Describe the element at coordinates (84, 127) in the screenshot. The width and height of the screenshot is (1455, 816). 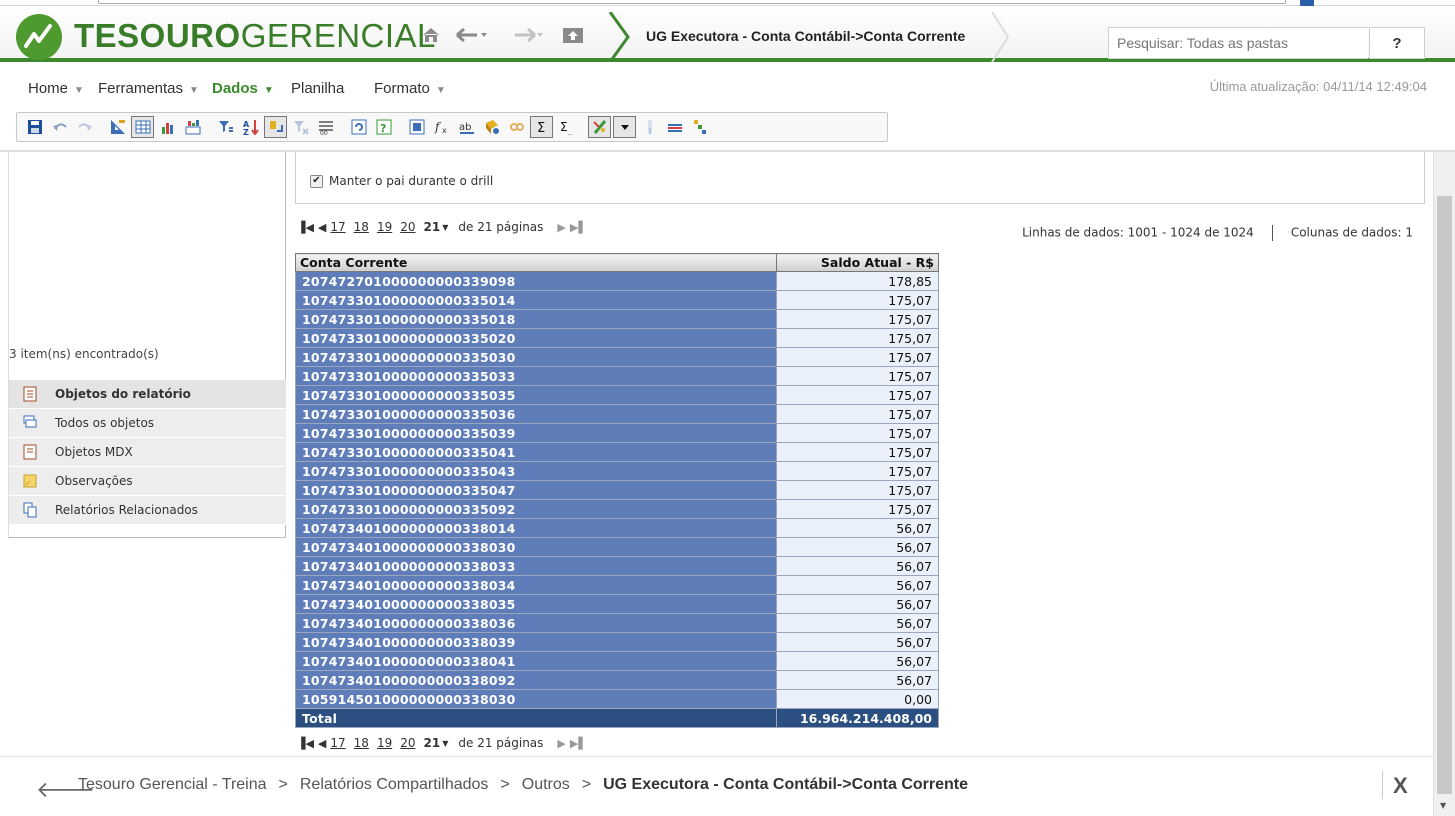
I see `redo-icon` at that location.